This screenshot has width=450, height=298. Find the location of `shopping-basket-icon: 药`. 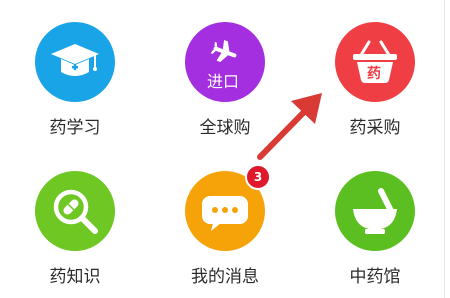

shopping-basket-icon: 药 is located at coordinates (375, 62).